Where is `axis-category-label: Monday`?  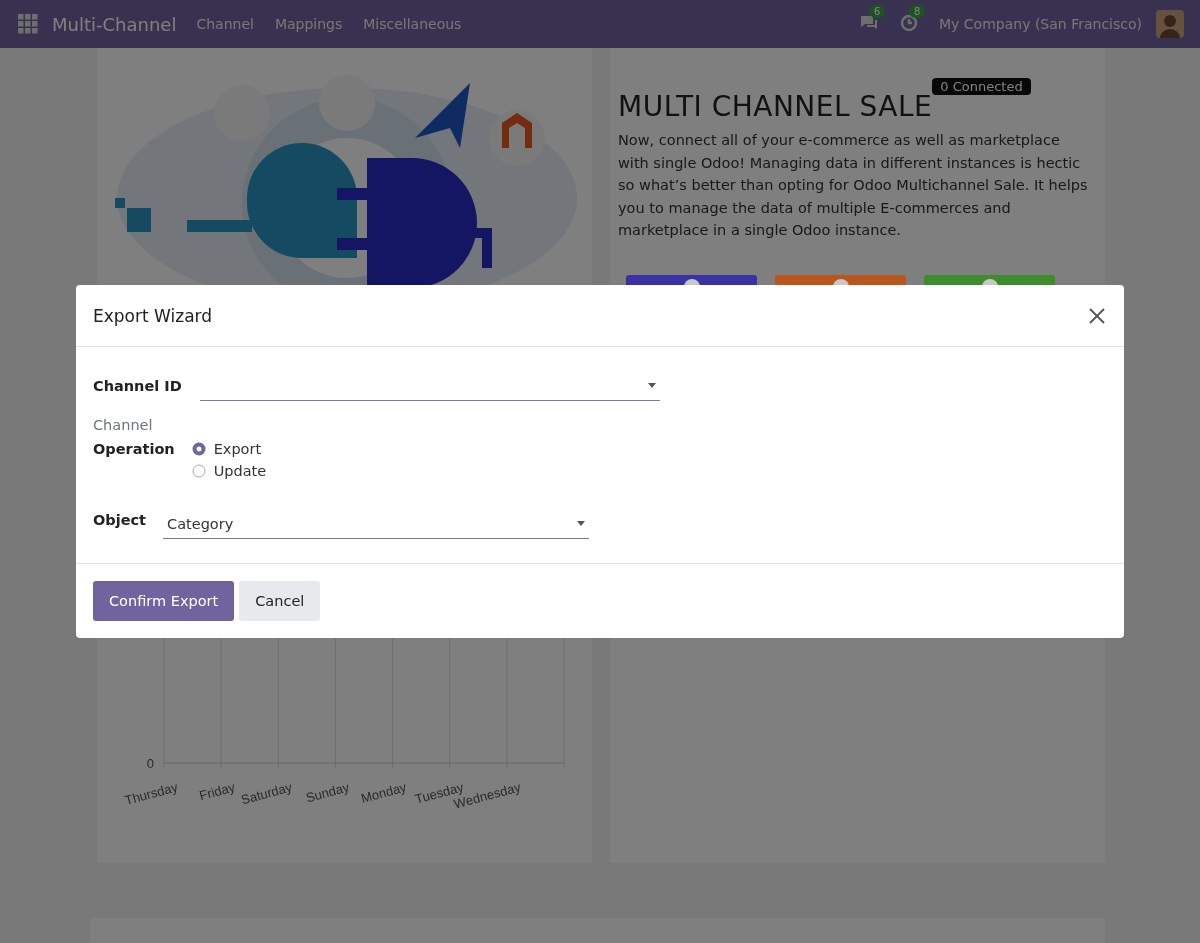
axis-category-label: Monday is located at coordinates (383, 792).